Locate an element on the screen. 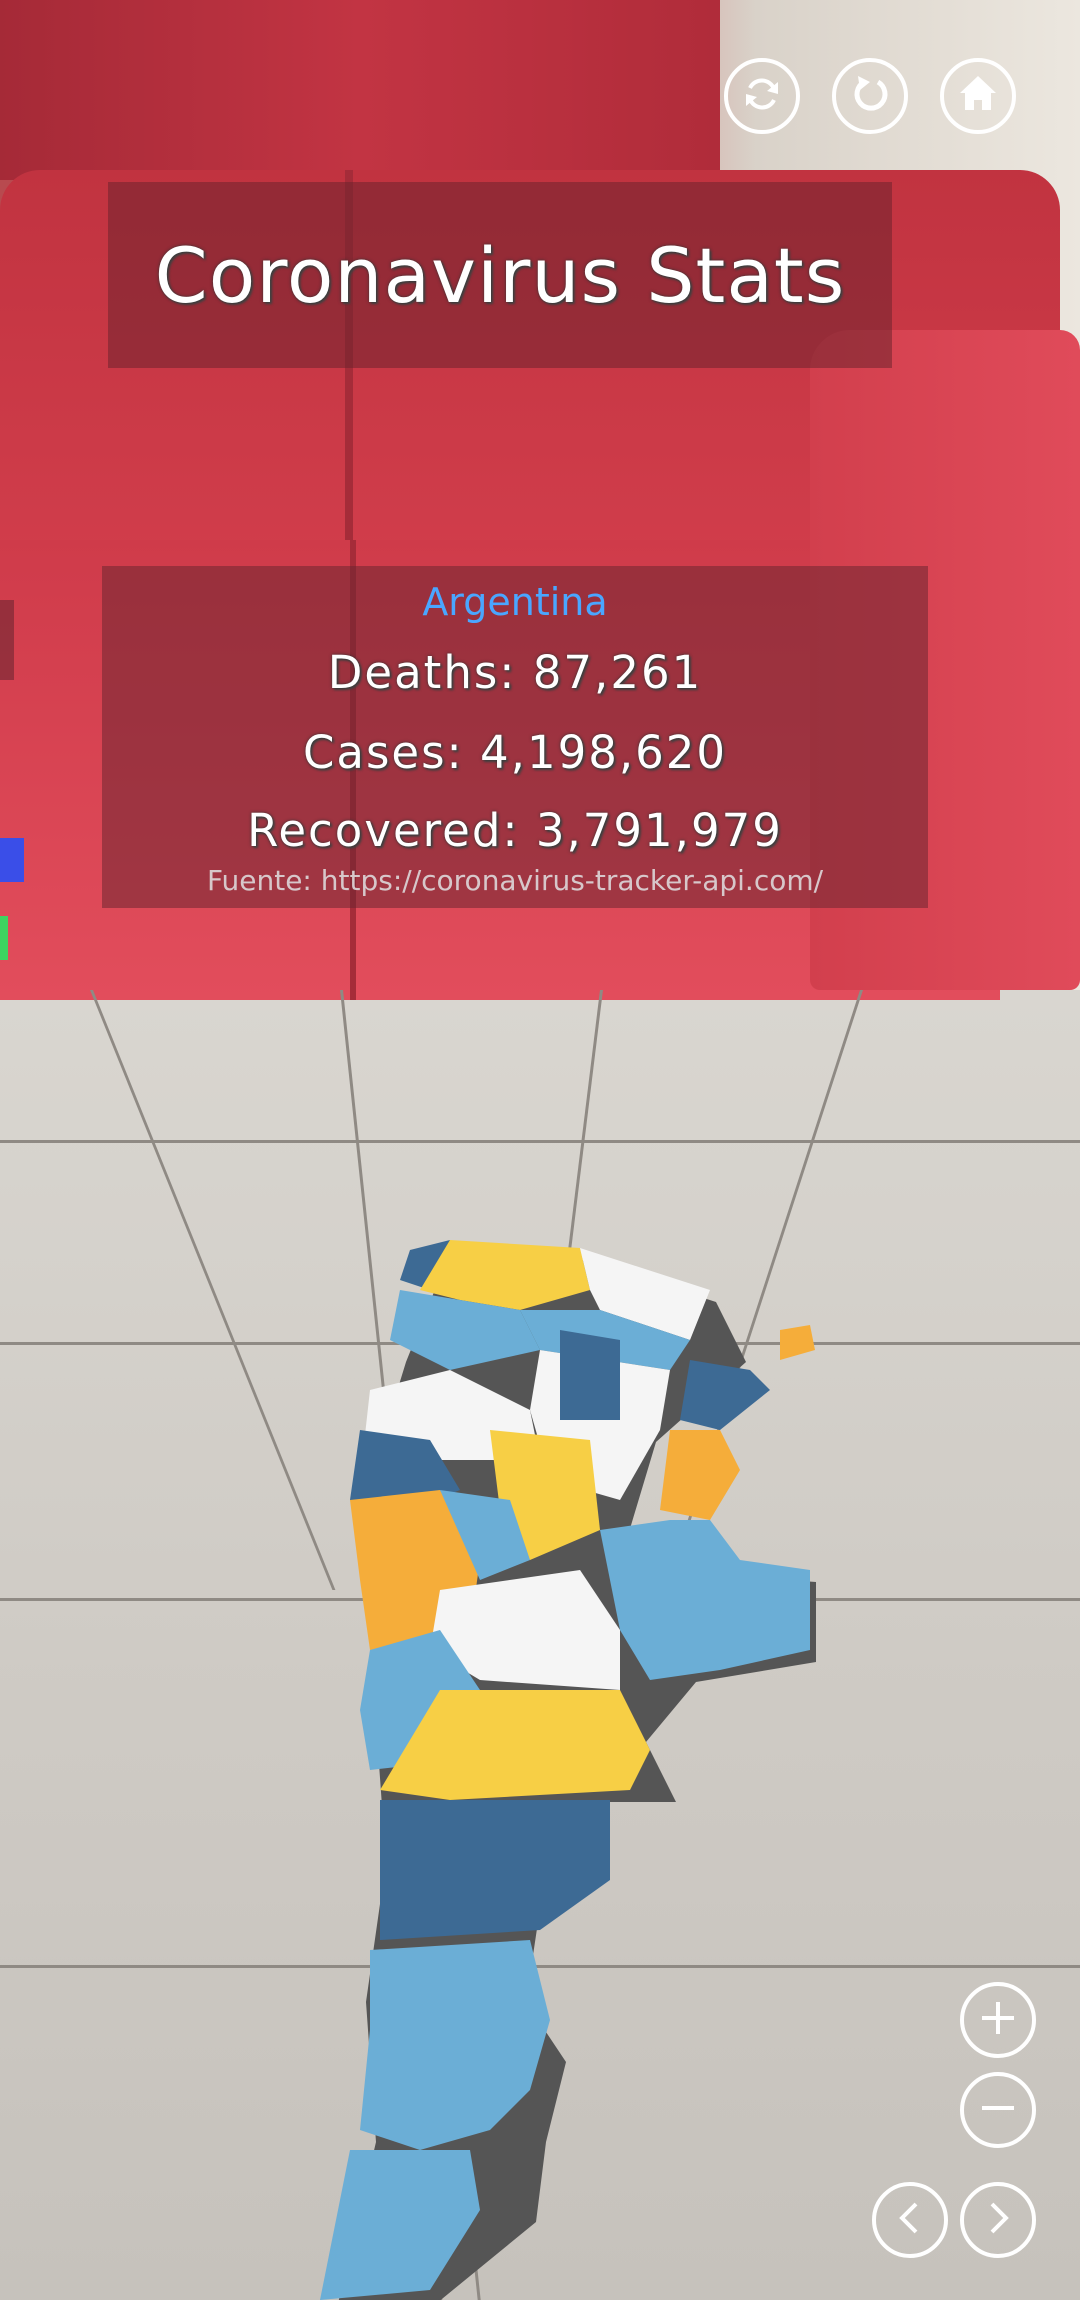 This screenshot has width=1080, height=2300. chevron-left-icon is located at coordinates (910, 2220).